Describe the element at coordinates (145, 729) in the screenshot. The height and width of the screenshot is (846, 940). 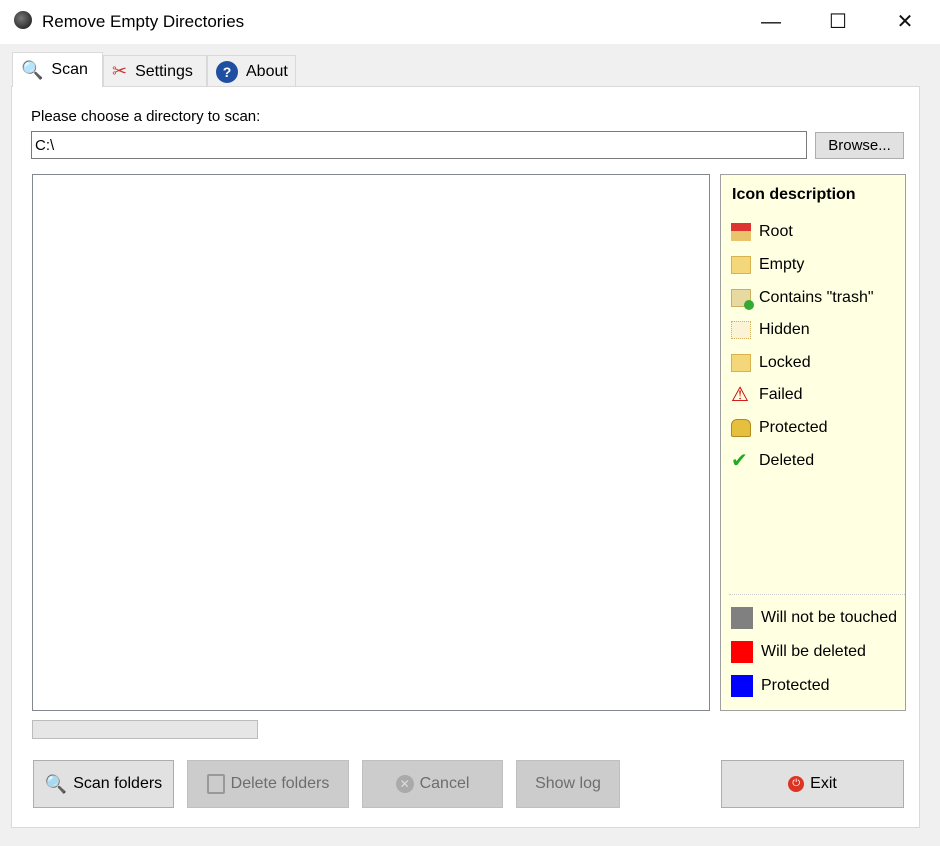
I see `progress-bar` at that location.